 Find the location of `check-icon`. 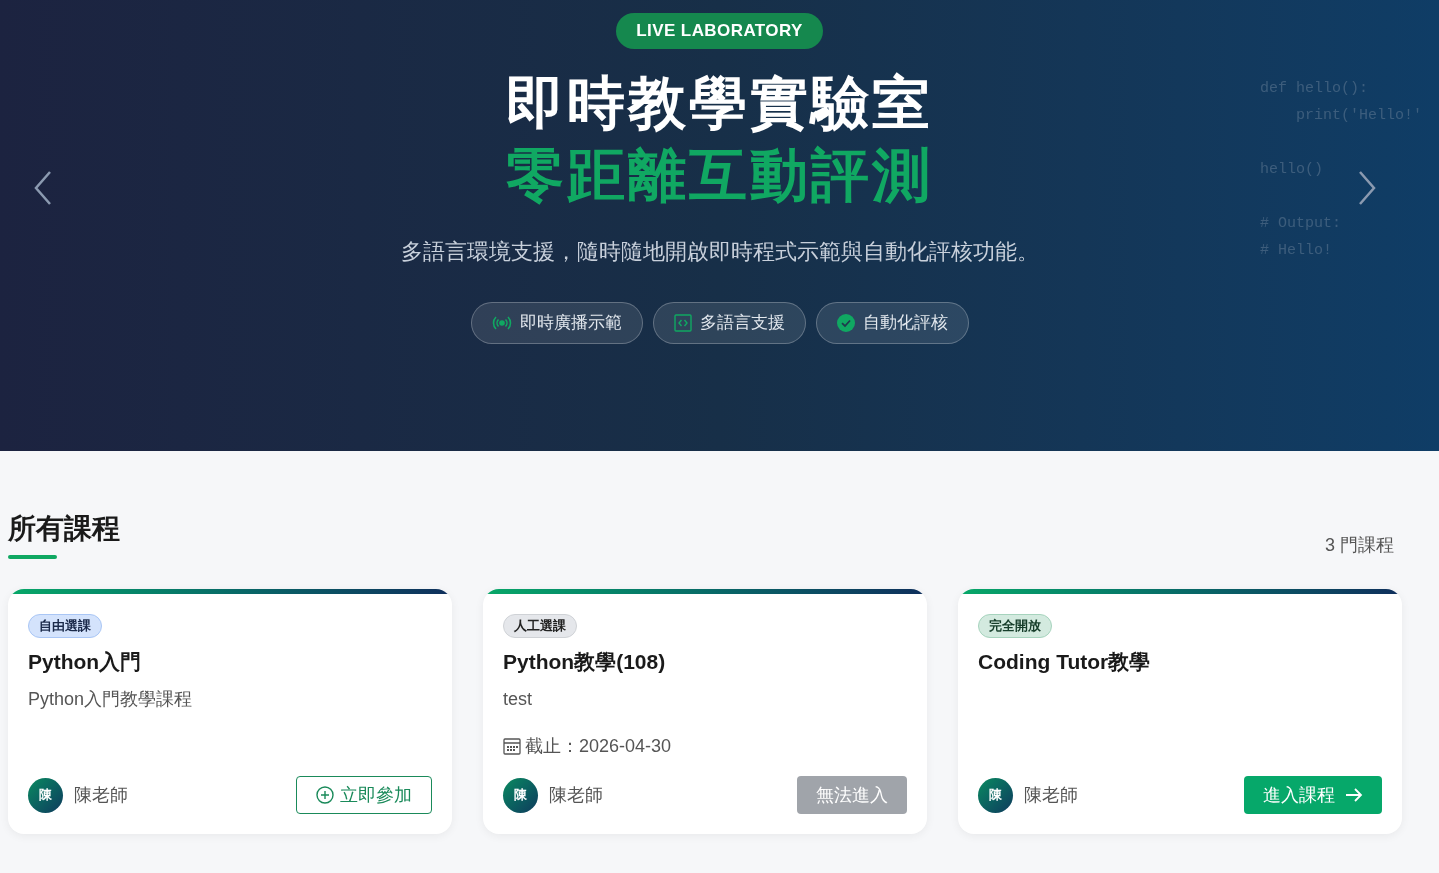

check-icon is located at coordinates (845, 323).